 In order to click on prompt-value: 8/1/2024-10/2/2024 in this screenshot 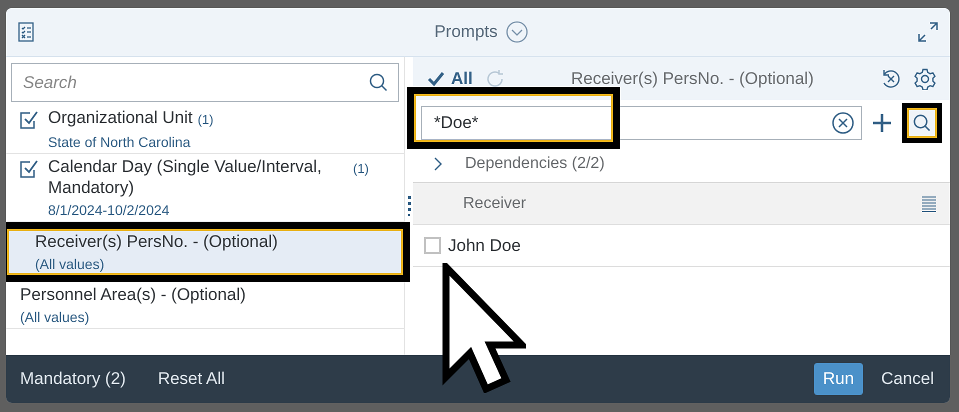, I will do `click(109, 209)`.